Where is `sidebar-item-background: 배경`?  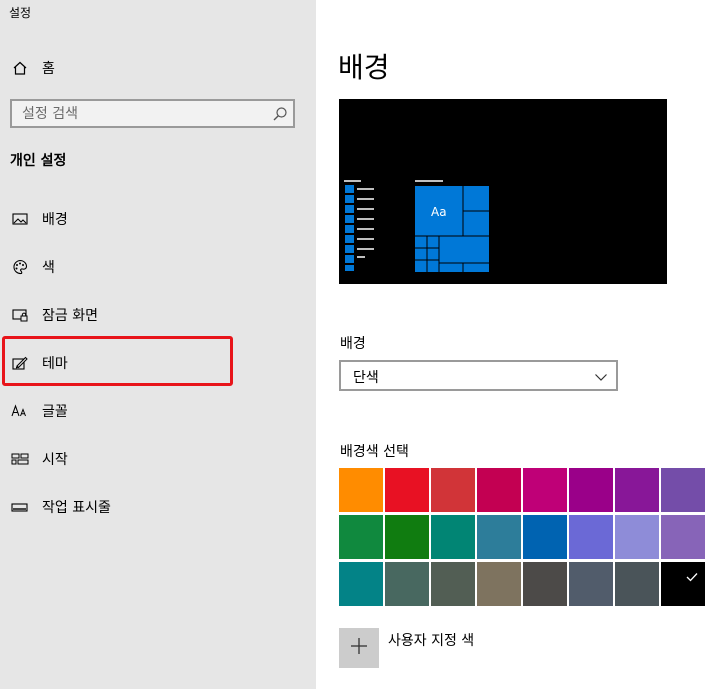
sidebar-item-background: 배경 is located at coordinates (39, 219).